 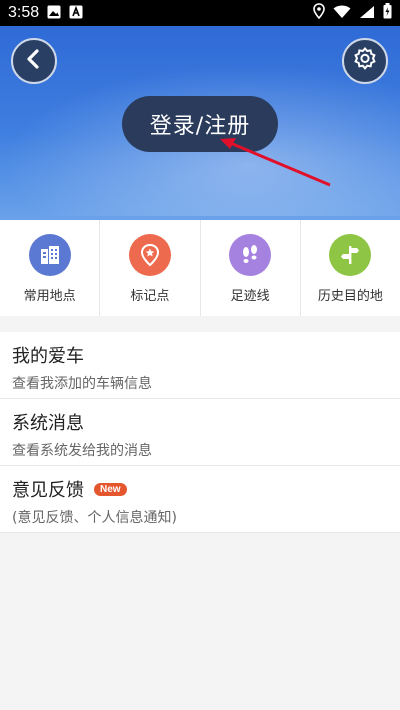 What do you see at coordinates (45, 13) in the screenshot?
I see `status-bar-left: 3:58` at bounding box center [45, 13].